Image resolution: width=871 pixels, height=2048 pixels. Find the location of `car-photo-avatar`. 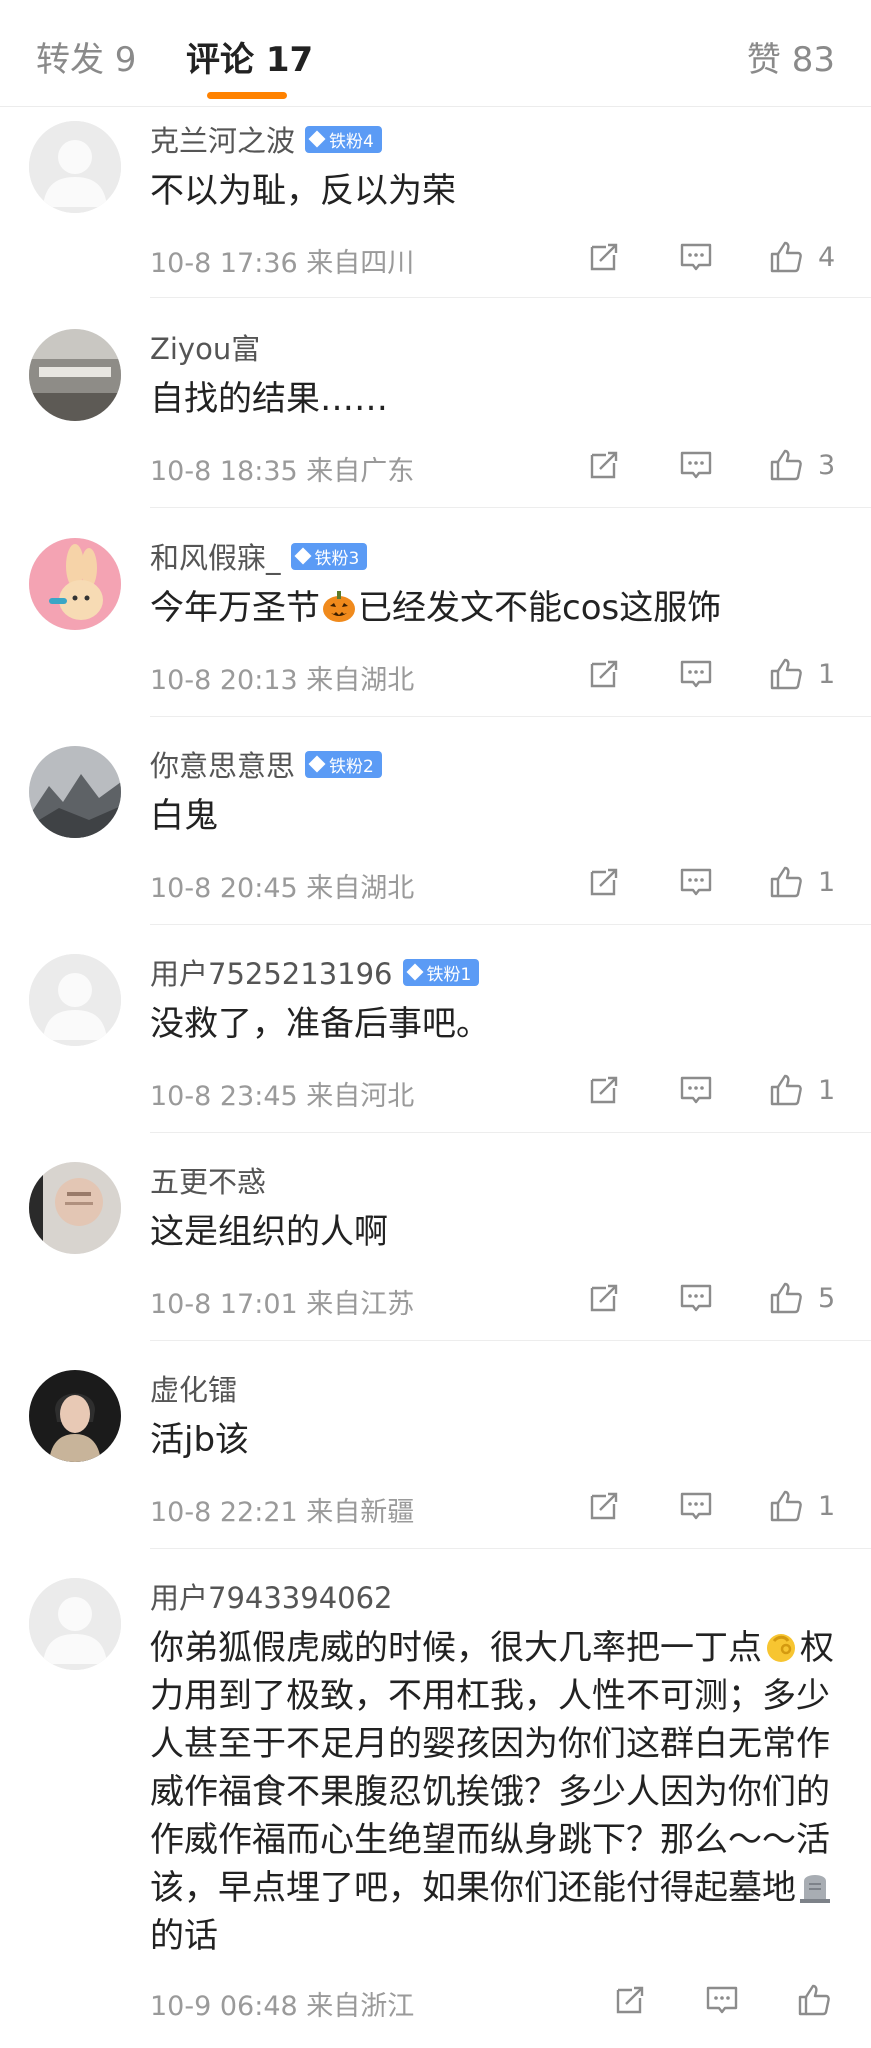

car-photo-avatar is located at coordinates (75, 375).